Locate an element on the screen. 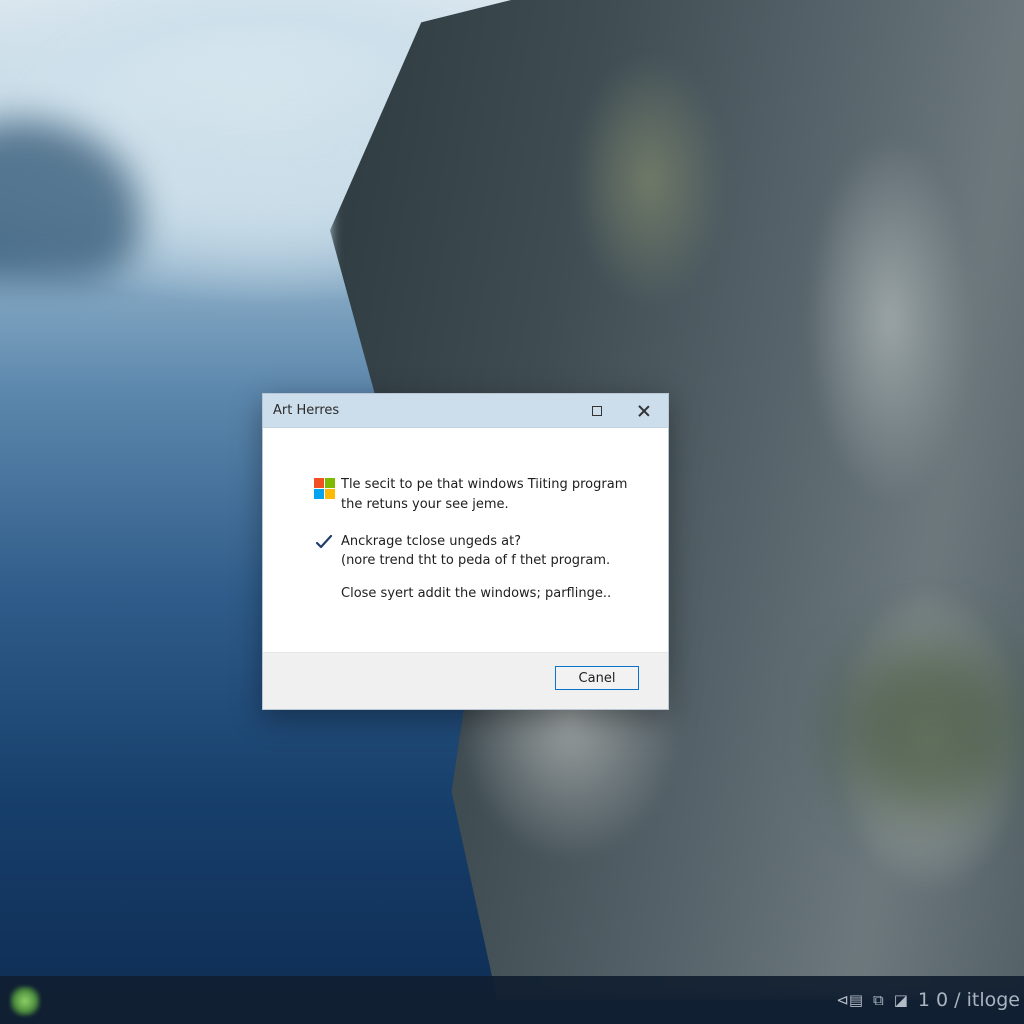  maximize-icon is located at coordinates (597, 410).